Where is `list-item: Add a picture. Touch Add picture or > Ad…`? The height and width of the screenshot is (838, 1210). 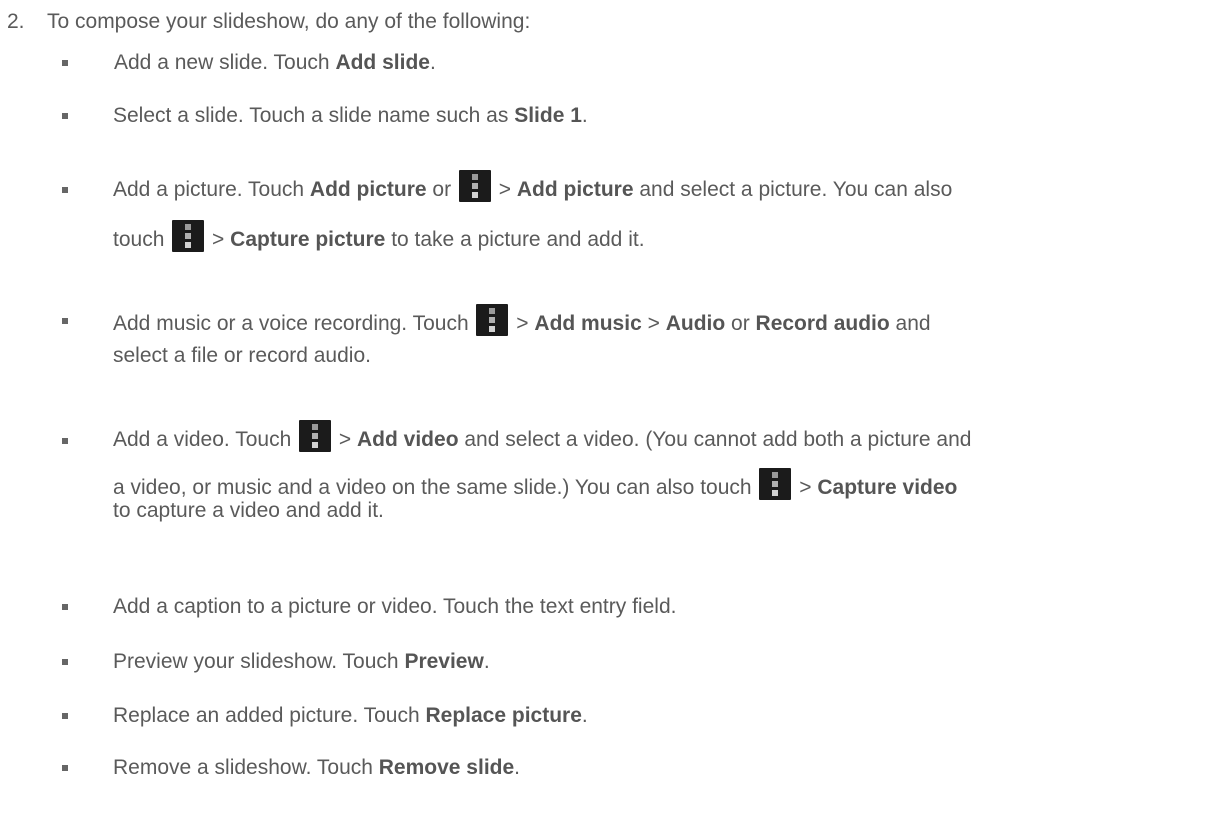
list-item: Add a picture. Touch Add picture or > Ad… is located at coordinates (626, 215).